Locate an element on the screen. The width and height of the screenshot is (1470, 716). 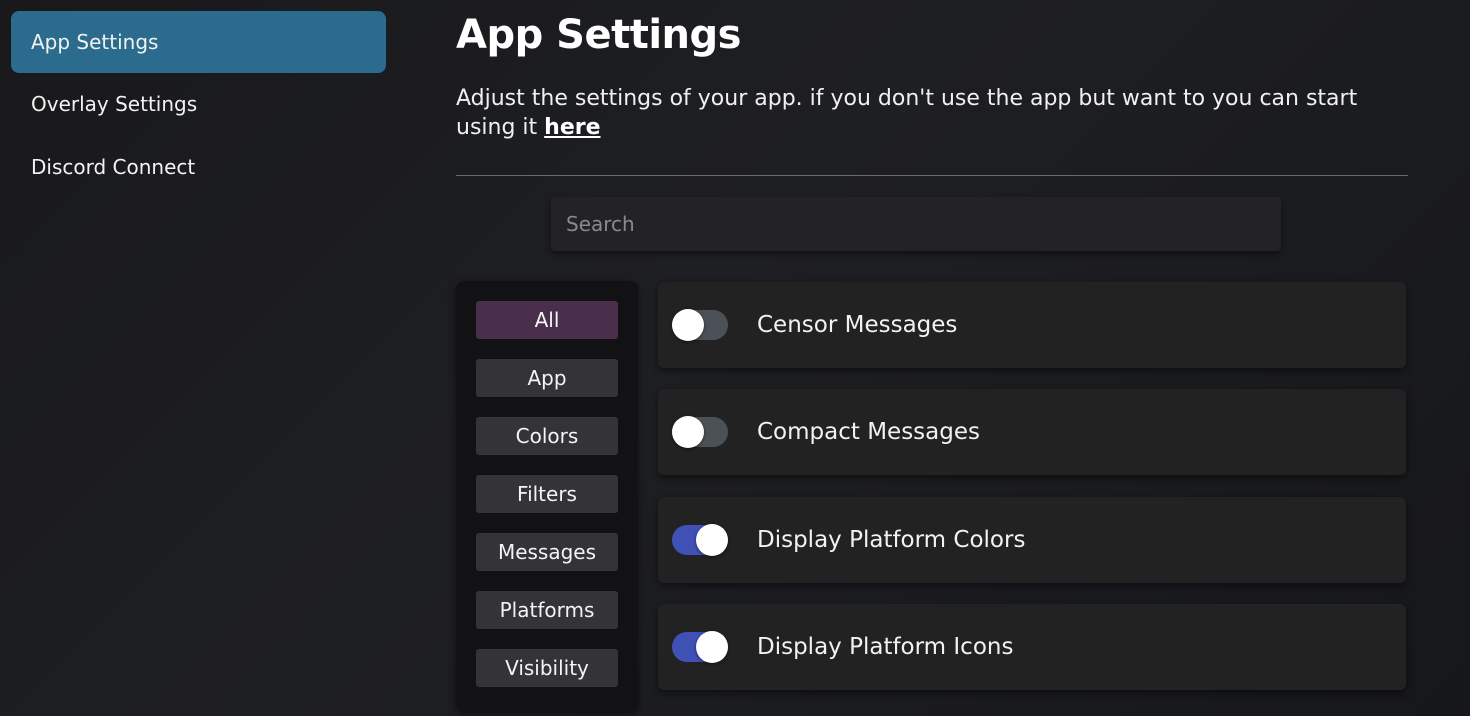
setting-label: Display Platform Colors is located at coordinates (891, 540).